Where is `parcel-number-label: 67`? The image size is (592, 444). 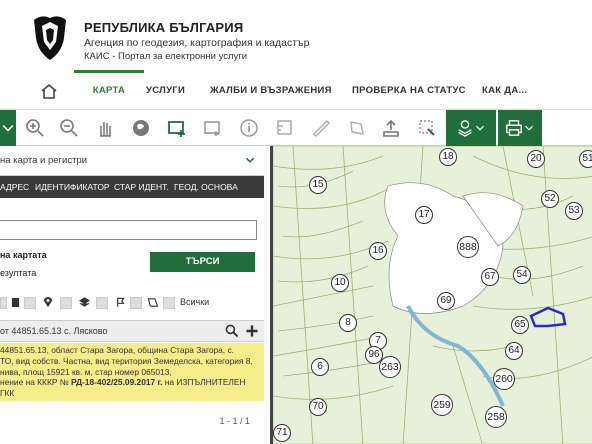
parcel-number-label: 67 is located at coordinates (490, 277).